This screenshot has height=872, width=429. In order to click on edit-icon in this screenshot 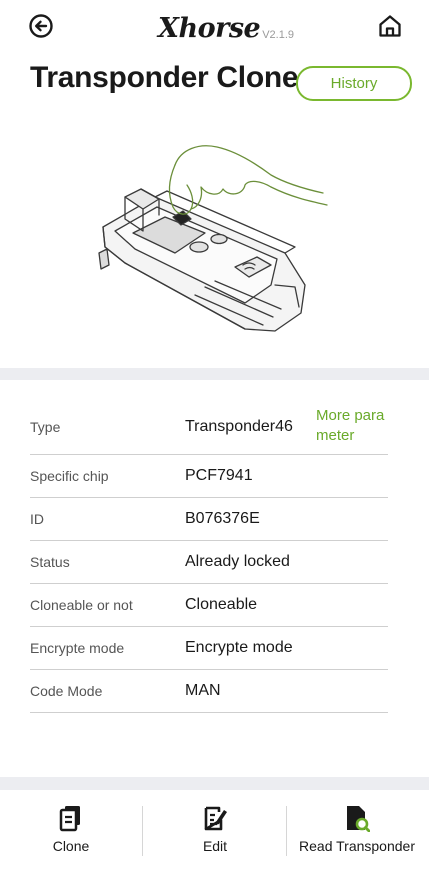, I will do `click(215, 818)`.